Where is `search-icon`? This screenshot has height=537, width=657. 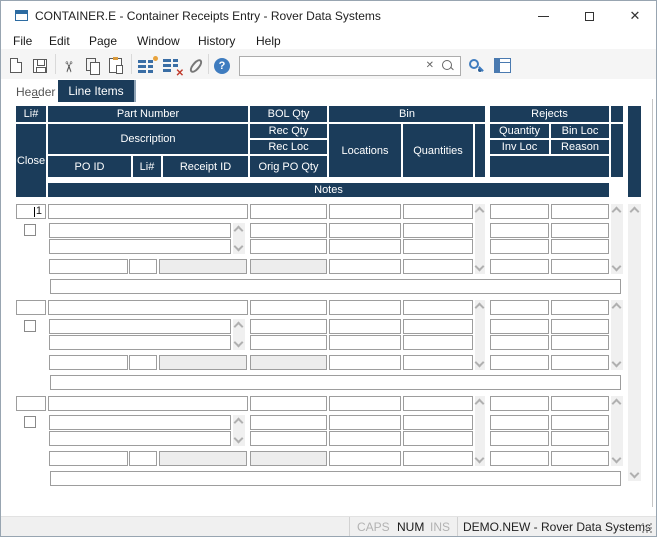 search-icon is located at coordinates (447, 65).